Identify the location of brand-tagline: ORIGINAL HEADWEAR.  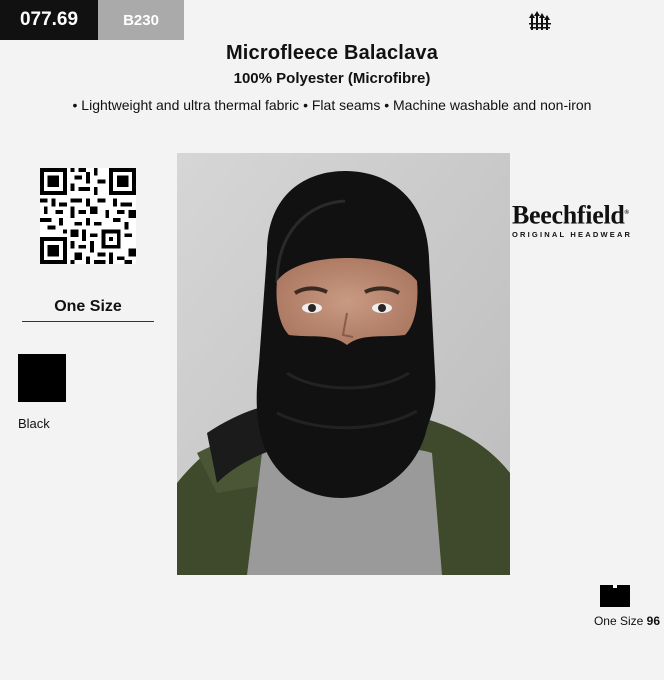
(572, 234).